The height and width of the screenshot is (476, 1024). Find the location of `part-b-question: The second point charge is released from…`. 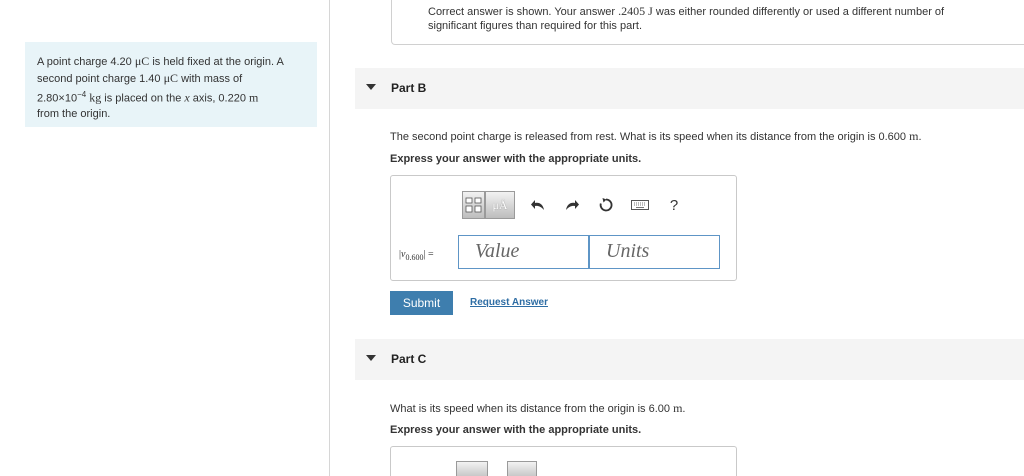

part-b-question: The second point charge is released from… is located at coordinates (656, 136).